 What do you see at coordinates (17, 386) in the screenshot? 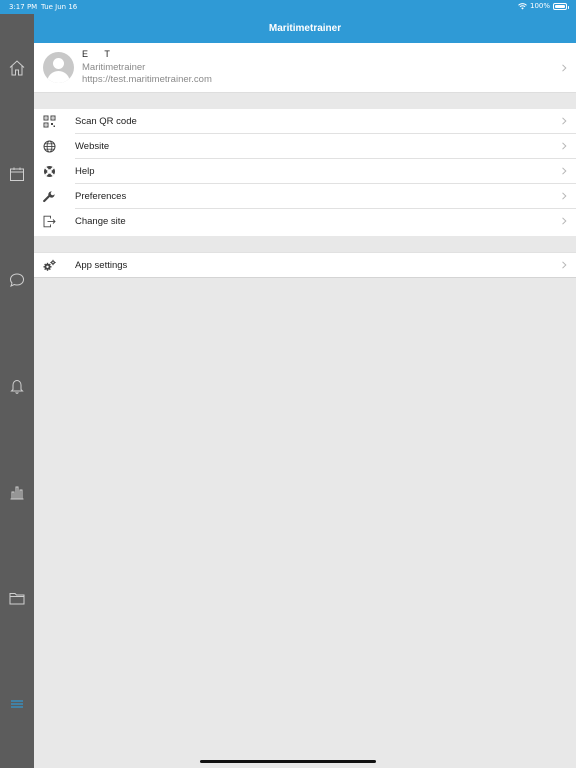
I see `bell-icon` at bounding box center [17, 386].